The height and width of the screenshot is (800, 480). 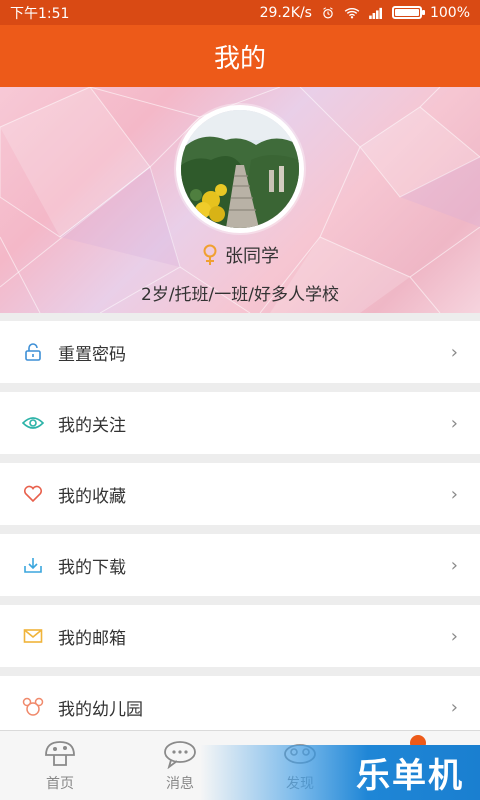 I want to click on wifi-icon, so click(x=352, y=12).